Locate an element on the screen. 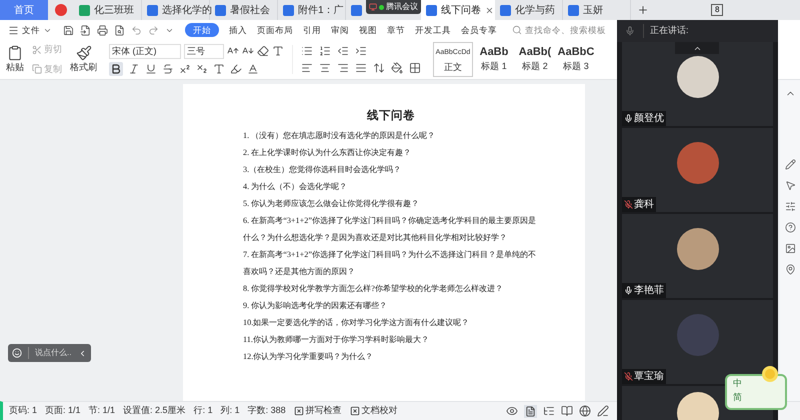 The width and height of the screenshot is (800, 420). question-text: 2. 在上化学课时你认为什么东西让你决定有趣？ is located at coordinates (327, 153).